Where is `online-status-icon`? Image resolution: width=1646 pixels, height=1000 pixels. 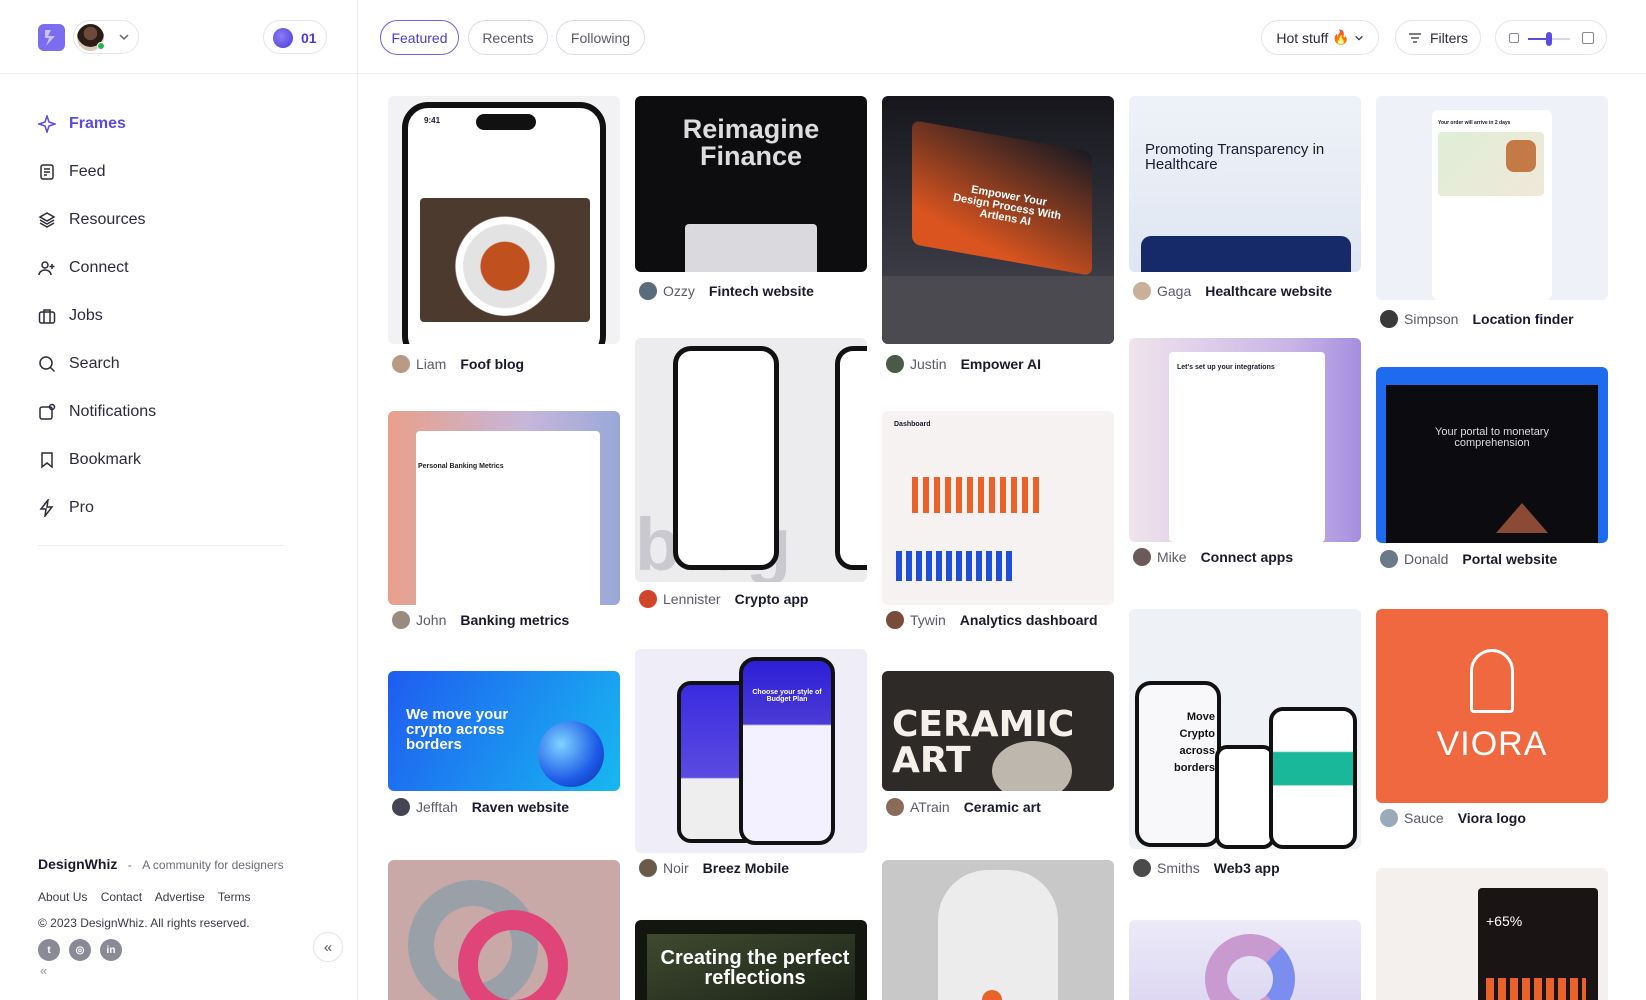
online-status-icon is located at coordinates (101, 46).